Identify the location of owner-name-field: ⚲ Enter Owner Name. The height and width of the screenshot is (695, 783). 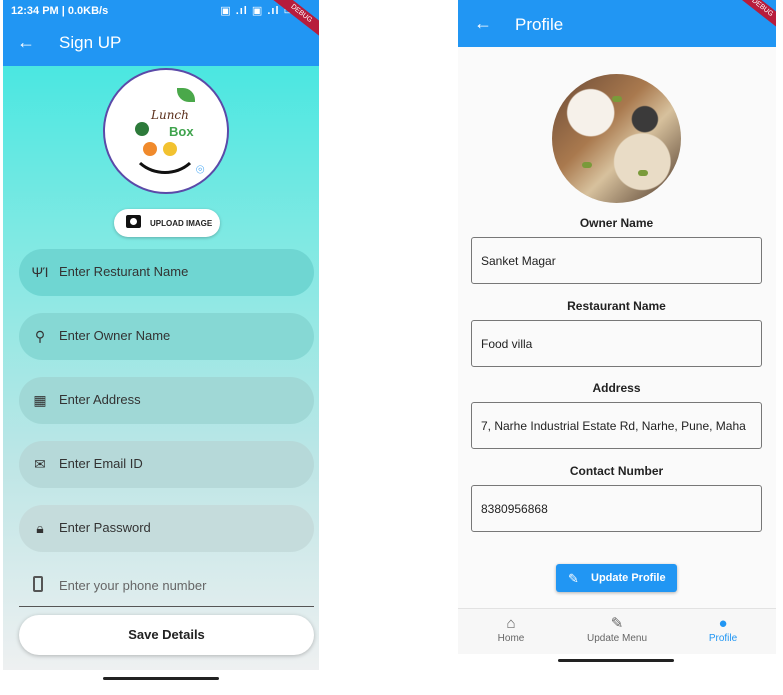
(166, 336).